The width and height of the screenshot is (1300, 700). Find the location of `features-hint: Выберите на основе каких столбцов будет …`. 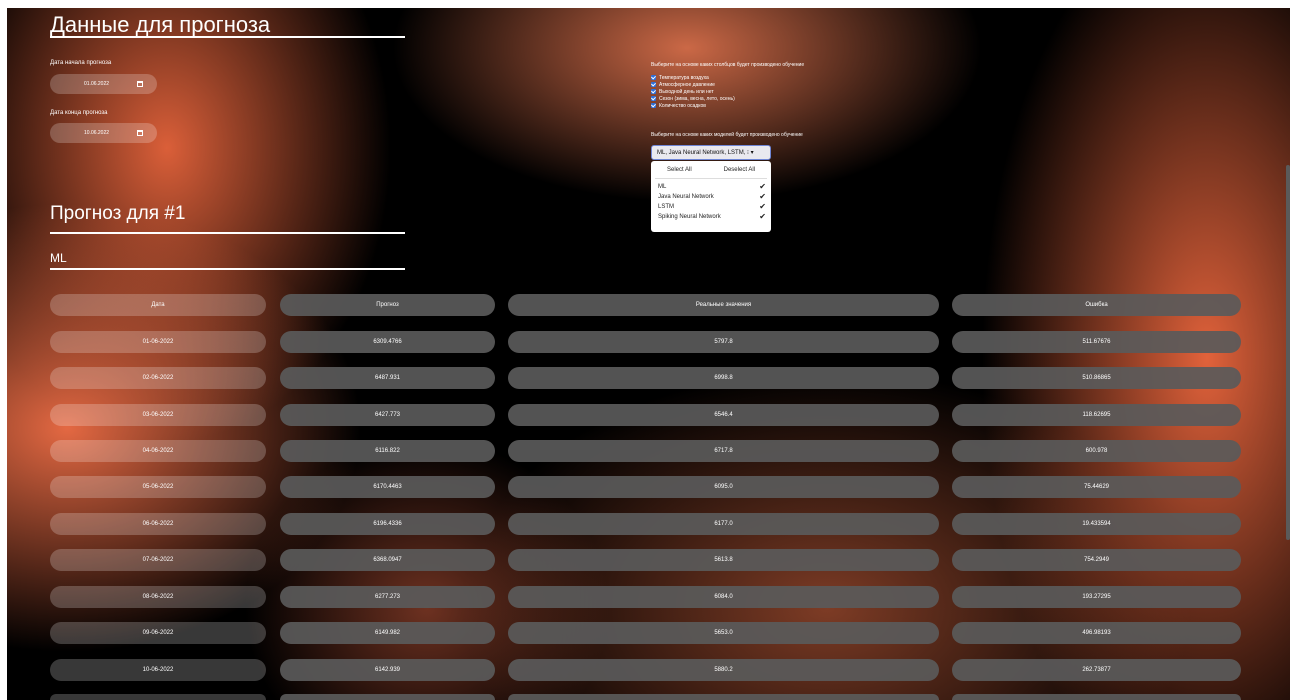

features-hint: Выберите на основе каких столбцов будет … is located at coordinates (728, 65).